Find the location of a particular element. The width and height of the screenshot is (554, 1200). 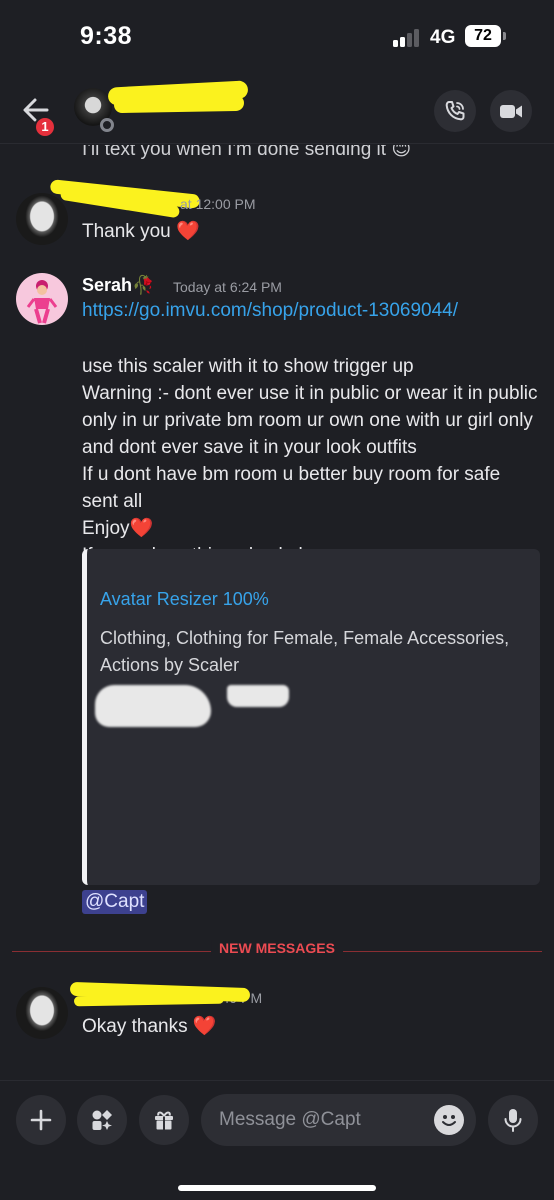

message-composer is located at coordinates (277, 1140).